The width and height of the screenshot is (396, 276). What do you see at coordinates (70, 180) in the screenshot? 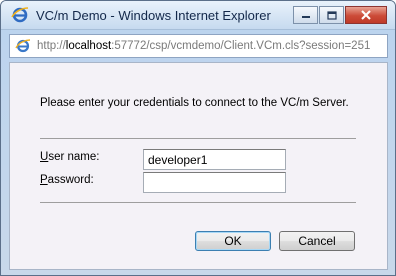
I see `password-label-text: assword:` at bounding box center [70, 180].